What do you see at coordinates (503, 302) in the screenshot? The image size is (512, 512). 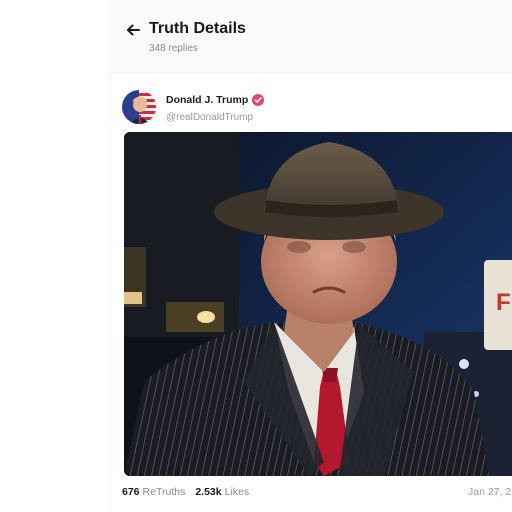 I see `sign-letter: F` at bounding box center [503, 302].